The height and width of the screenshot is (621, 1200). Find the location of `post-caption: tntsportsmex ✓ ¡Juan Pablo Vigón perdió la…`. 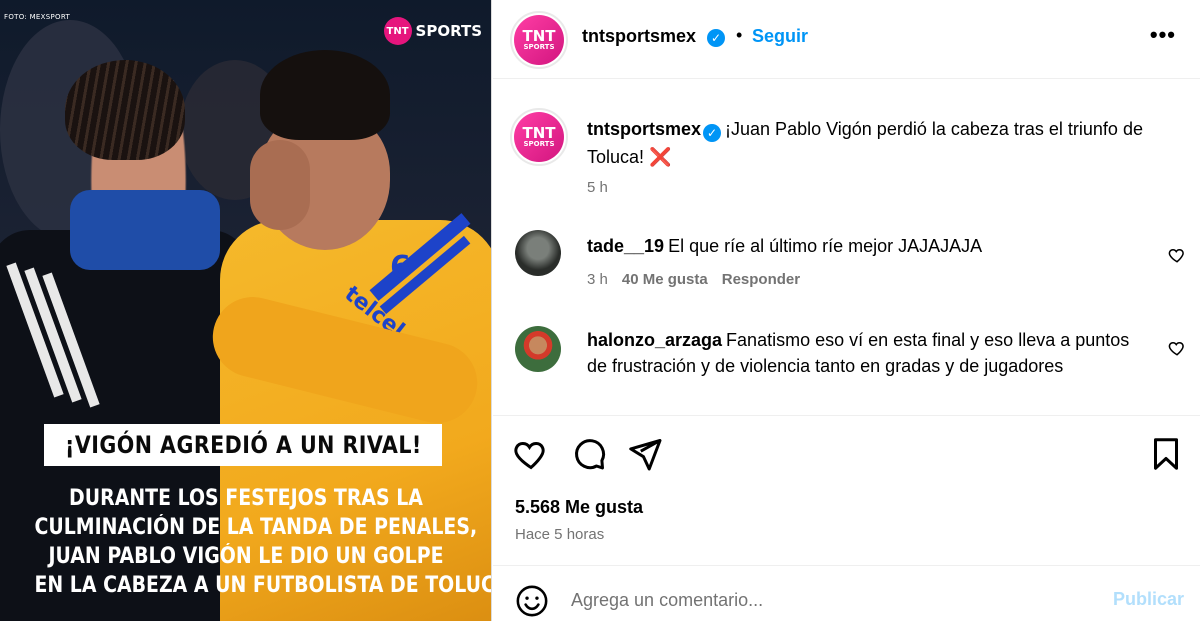

post-caption: tntsportsmex ✓ ¡Juan Pablo Vigón perdió la… is located at coordinates (882, 143).